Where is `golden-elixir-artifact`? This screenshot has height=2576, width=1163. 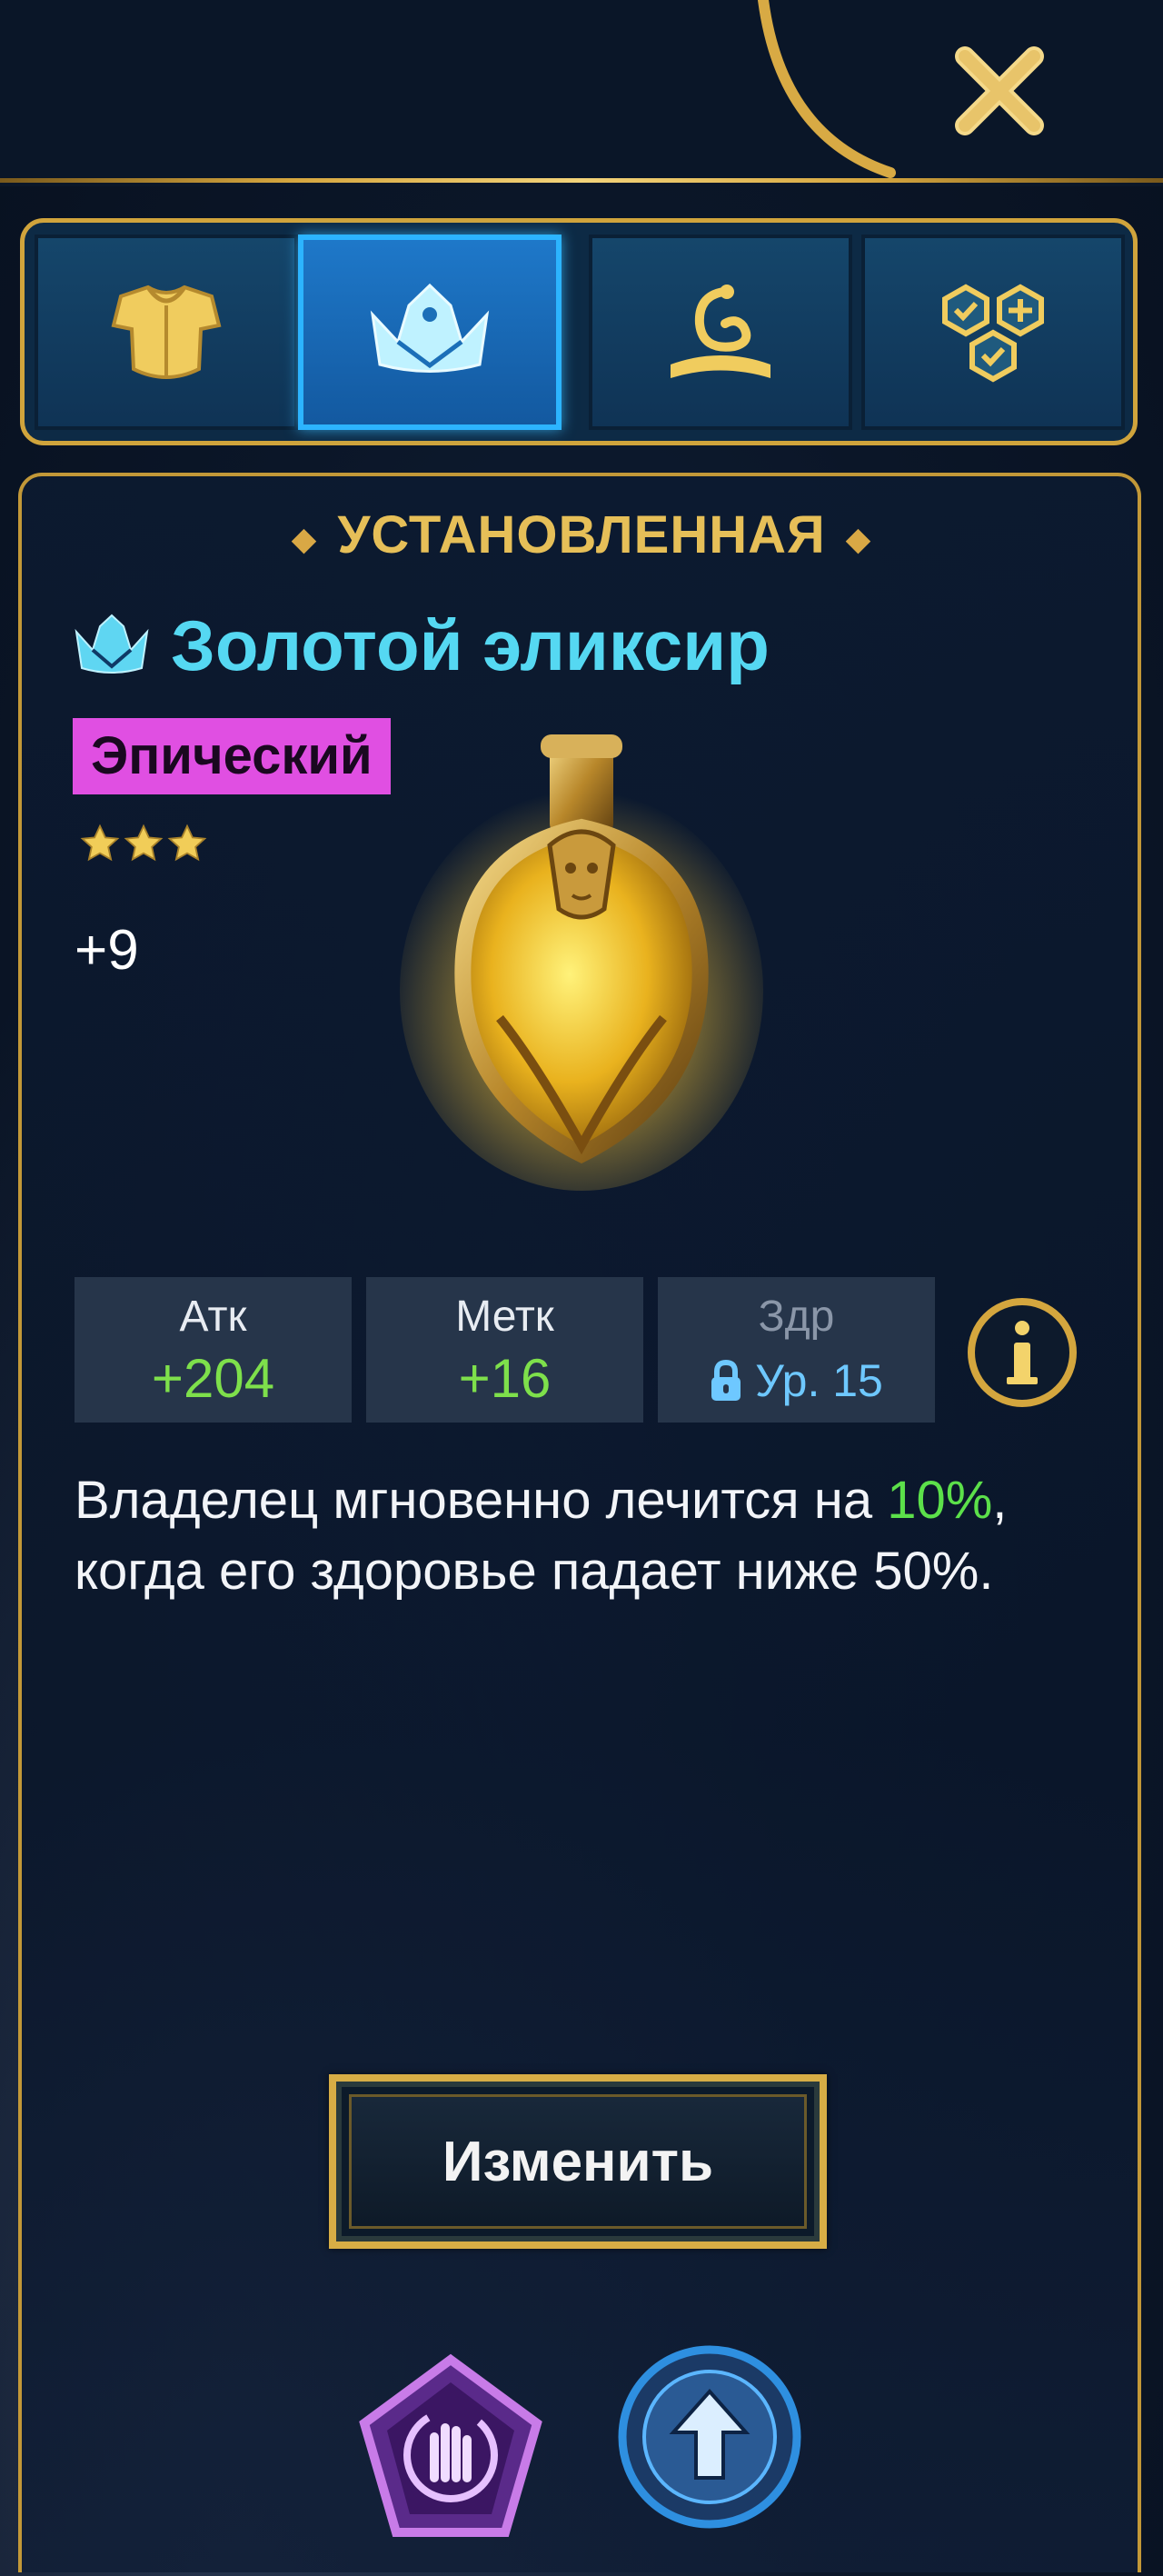 golden-elixir-artifact is located at coordinates (581, 962).